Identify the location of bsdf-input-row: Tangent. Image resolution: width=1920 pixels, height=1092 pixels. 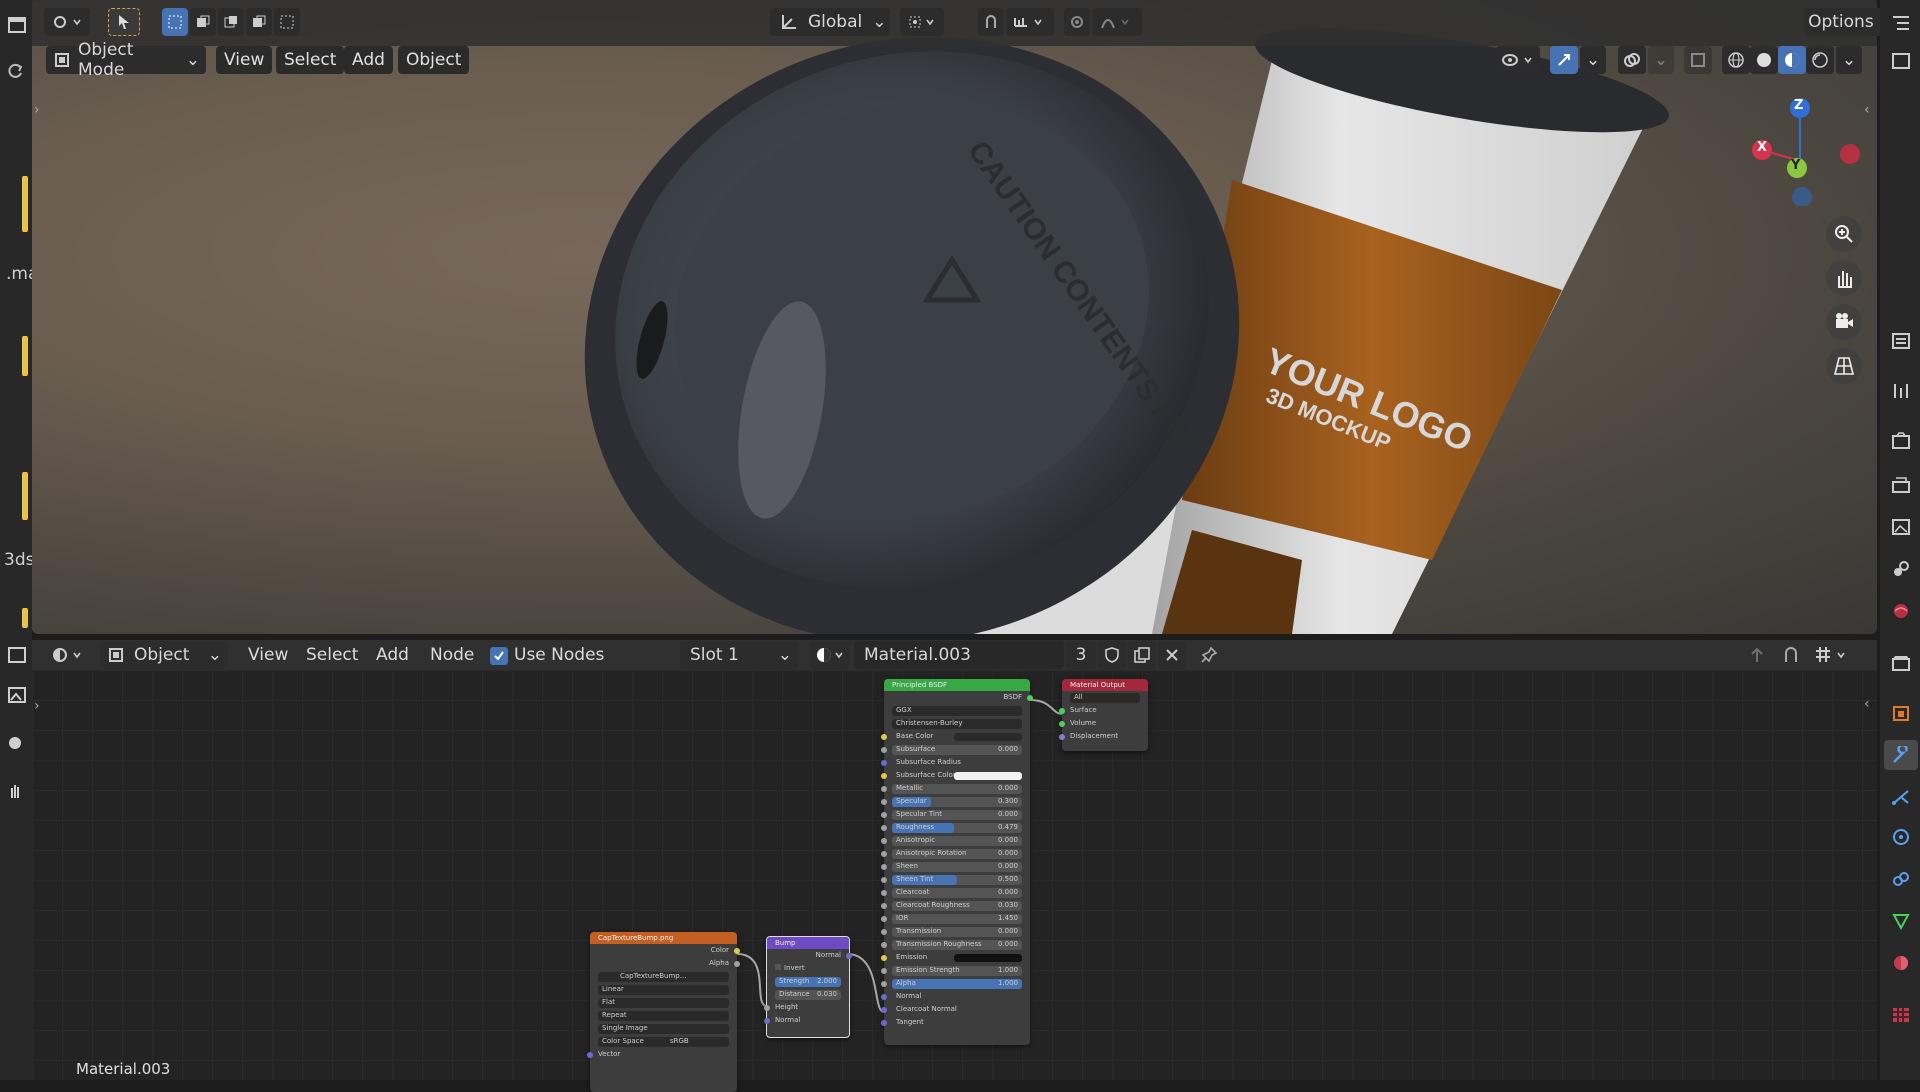
(955, 1022).